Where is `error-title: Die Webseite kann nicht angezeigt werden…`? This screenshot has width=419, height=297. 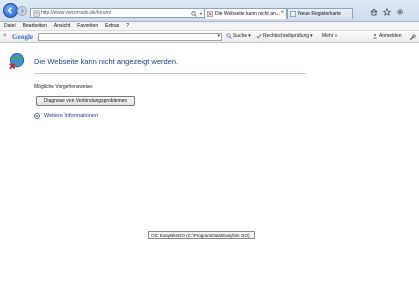 error-title: Die Webseite kann nicht angezeigt werden… is located at coordinates (106, 61).